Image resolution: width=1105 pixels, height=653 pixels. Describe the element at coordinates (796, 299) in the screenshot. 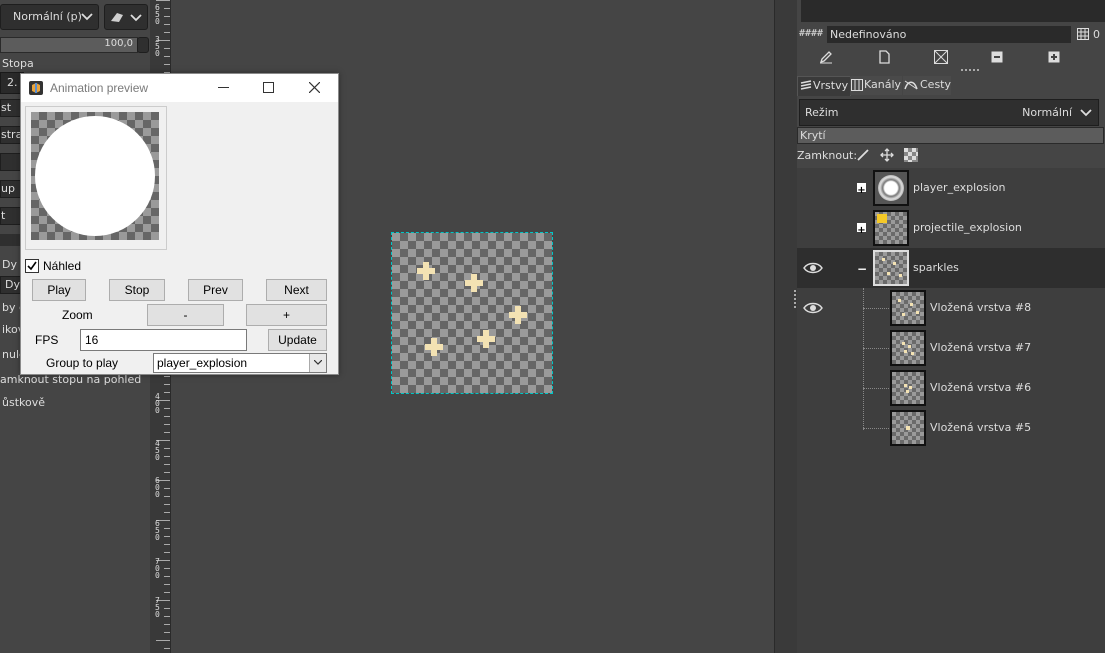

I see `dock-resize-grip` at that location.